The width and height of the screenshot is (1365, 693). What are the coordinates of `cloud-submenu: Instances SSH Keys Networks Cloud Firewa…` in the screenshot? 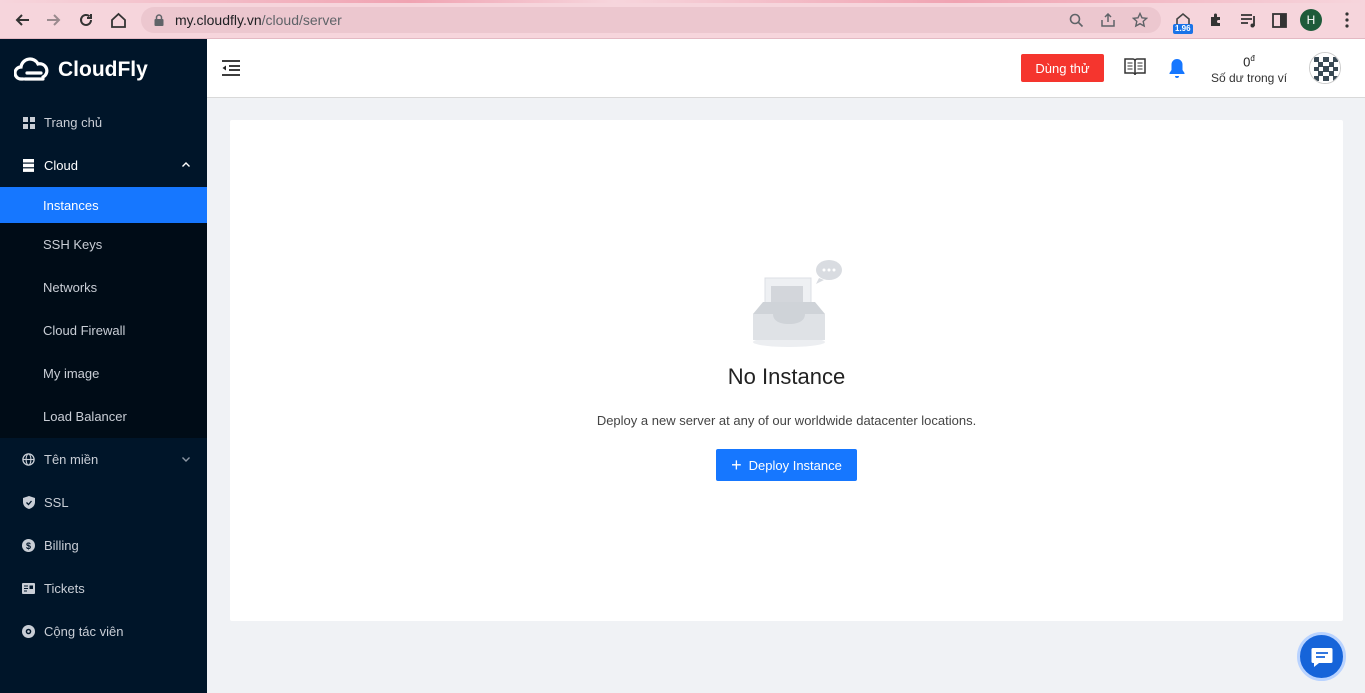 It's located at (103, 312).